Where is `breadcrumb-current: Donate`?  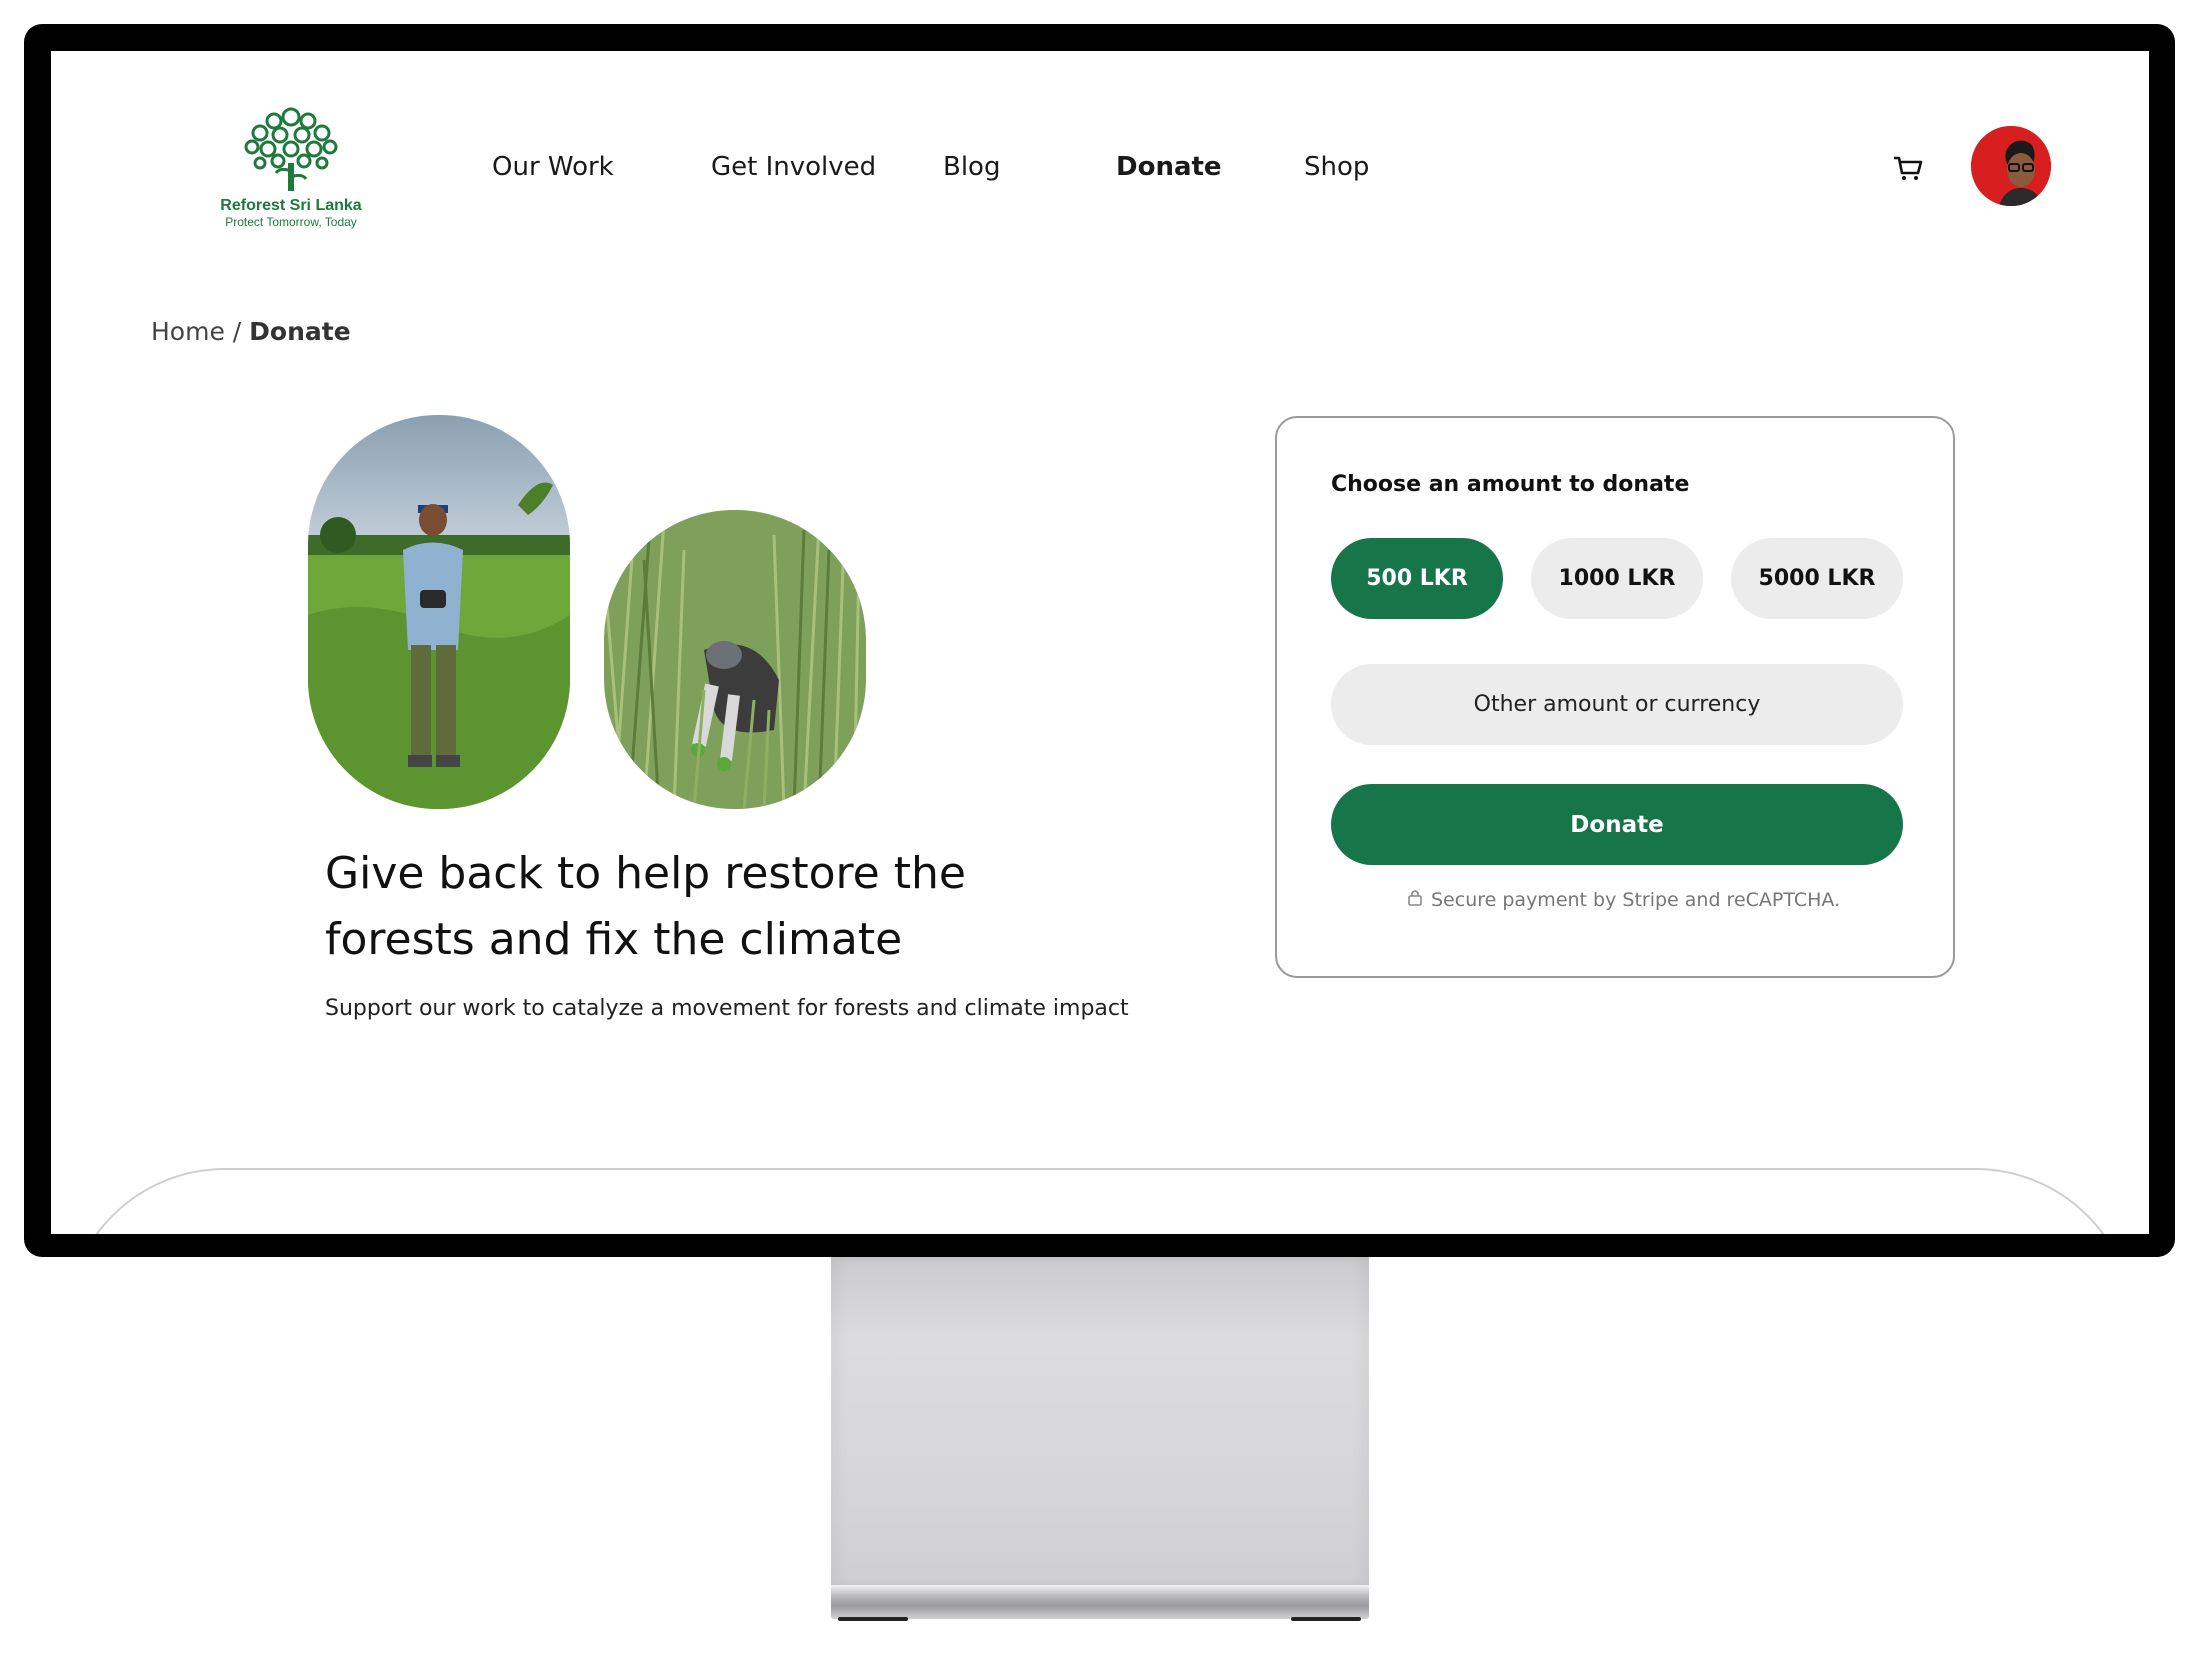 breadcrumb-current: Donate is located at coordinates (300, 331).